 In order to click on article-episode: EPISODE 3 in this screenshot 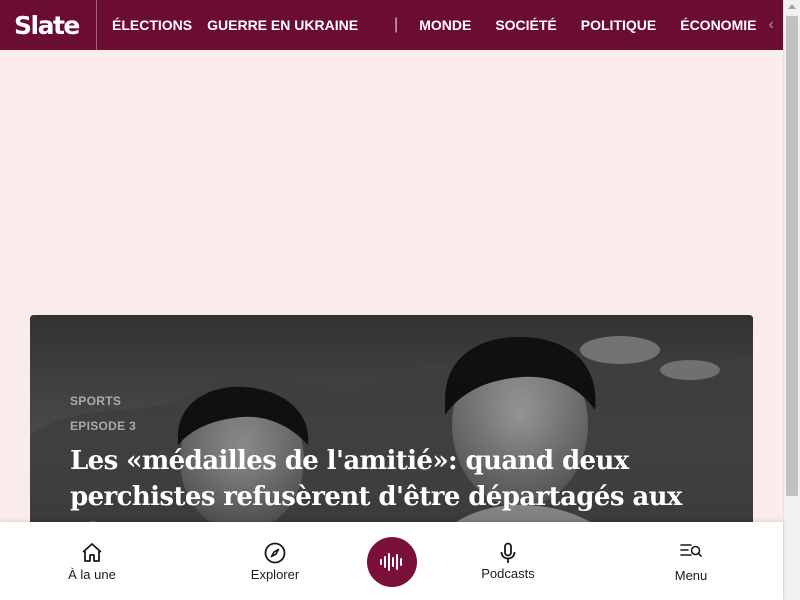, I will do `click(103, 426)`.